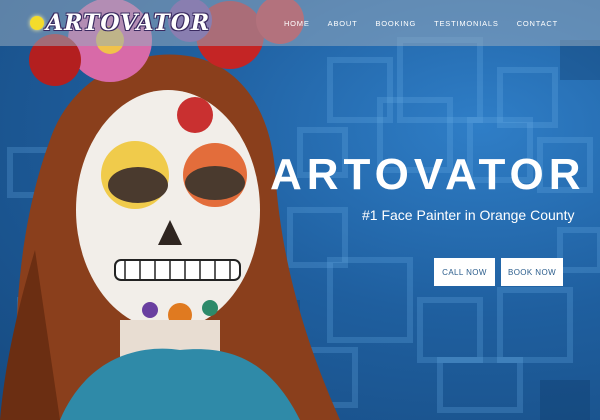 The width and height of the screenshot is (600, 420). Describe the element at coordinates (466, 23) in the screenshot. I see `nav-testimonials: TESTIMONIALS` at that location.